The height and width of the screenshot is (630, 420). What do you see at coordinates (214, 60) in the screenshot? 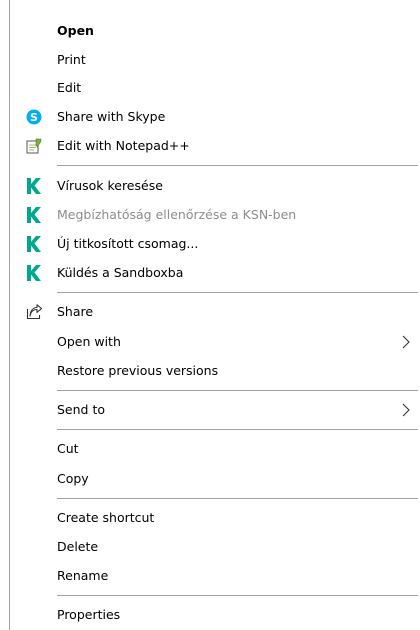
I see `menu-item-print: Print` at bounding box center [214, 60].